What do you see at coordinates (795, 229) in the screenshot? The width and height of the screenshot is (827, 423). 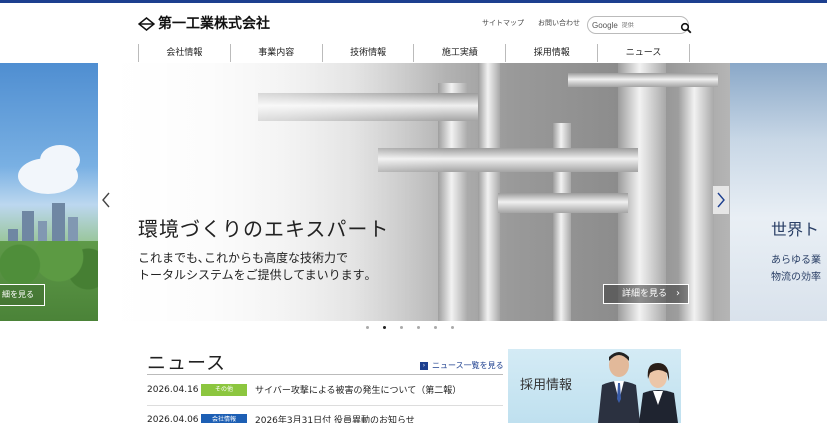 I see `next-slide-title: 世界ト` at bounding box center [795, 229].